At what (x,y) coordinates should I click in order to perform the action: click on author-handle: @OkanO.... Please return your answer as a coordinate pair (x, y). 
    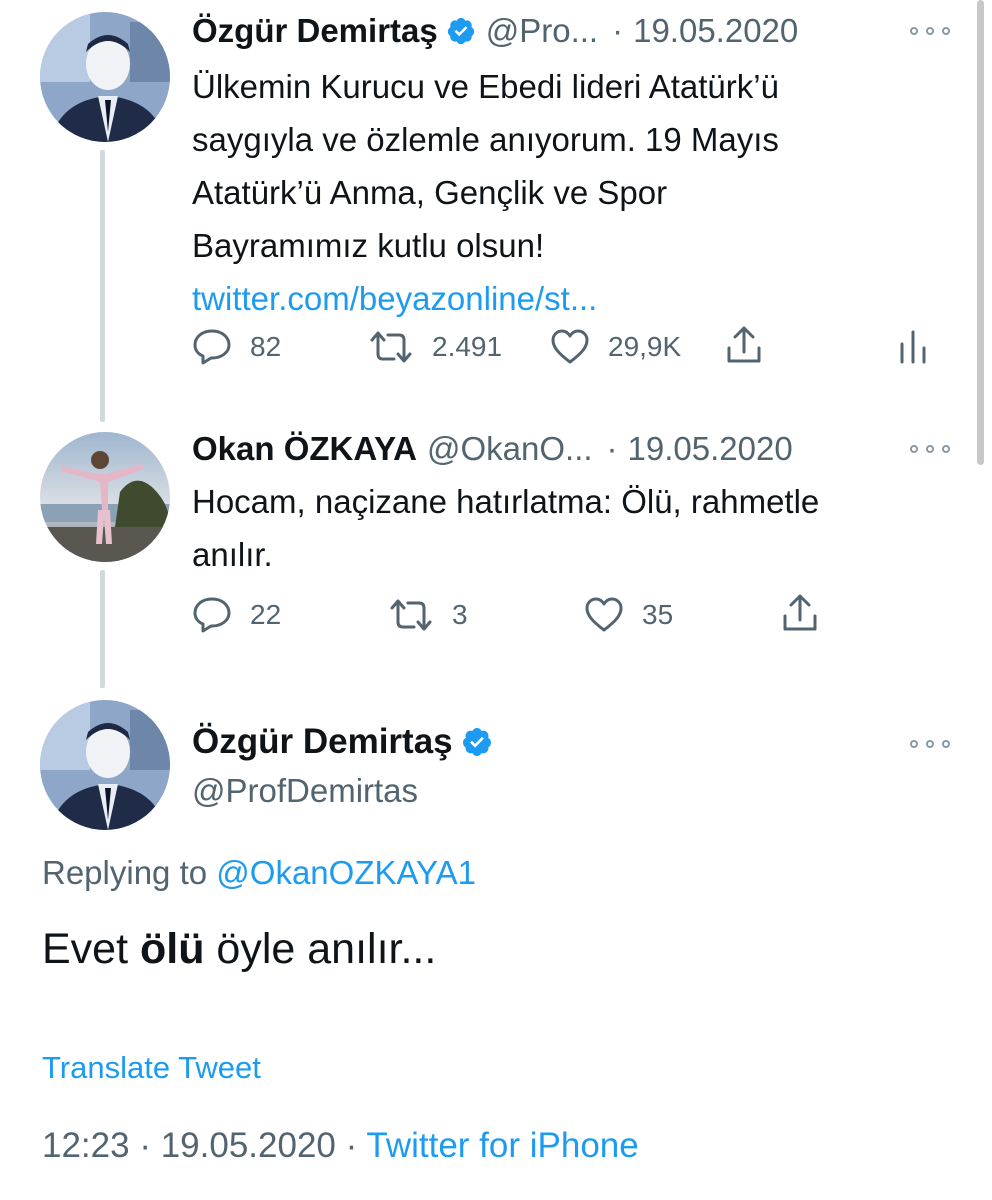
    Looking at the image, I should click on (510, 449).